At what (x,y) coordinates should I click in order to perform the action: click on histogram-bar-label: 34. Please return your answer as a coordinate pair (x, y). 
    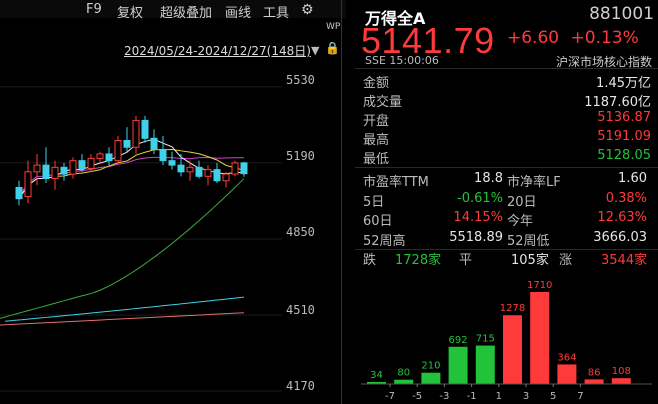
    Looking at the image, I should click on (376, 375).